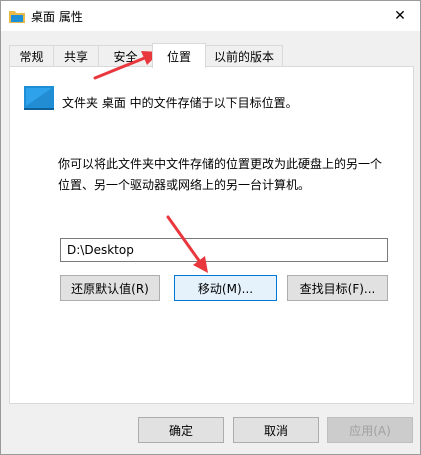 The width and height of the screenshot is (421, 455). Describe the element at coordinates (179, 55) in the screenshot. I see `tab-location: 位置` at that location.